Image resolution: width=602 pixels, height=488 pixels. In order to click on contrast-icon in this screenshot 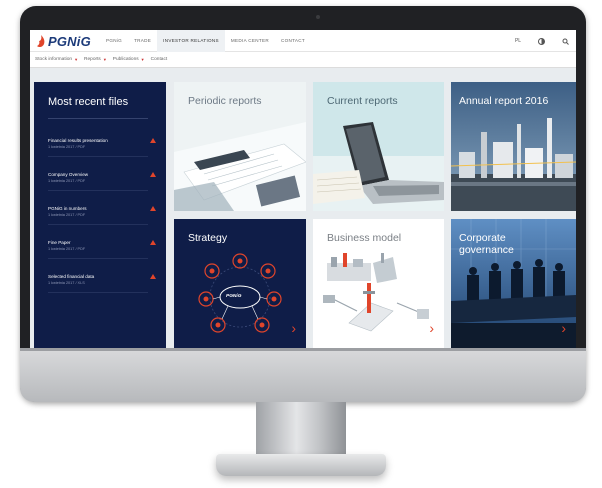, I will do `click(542, 41)`.